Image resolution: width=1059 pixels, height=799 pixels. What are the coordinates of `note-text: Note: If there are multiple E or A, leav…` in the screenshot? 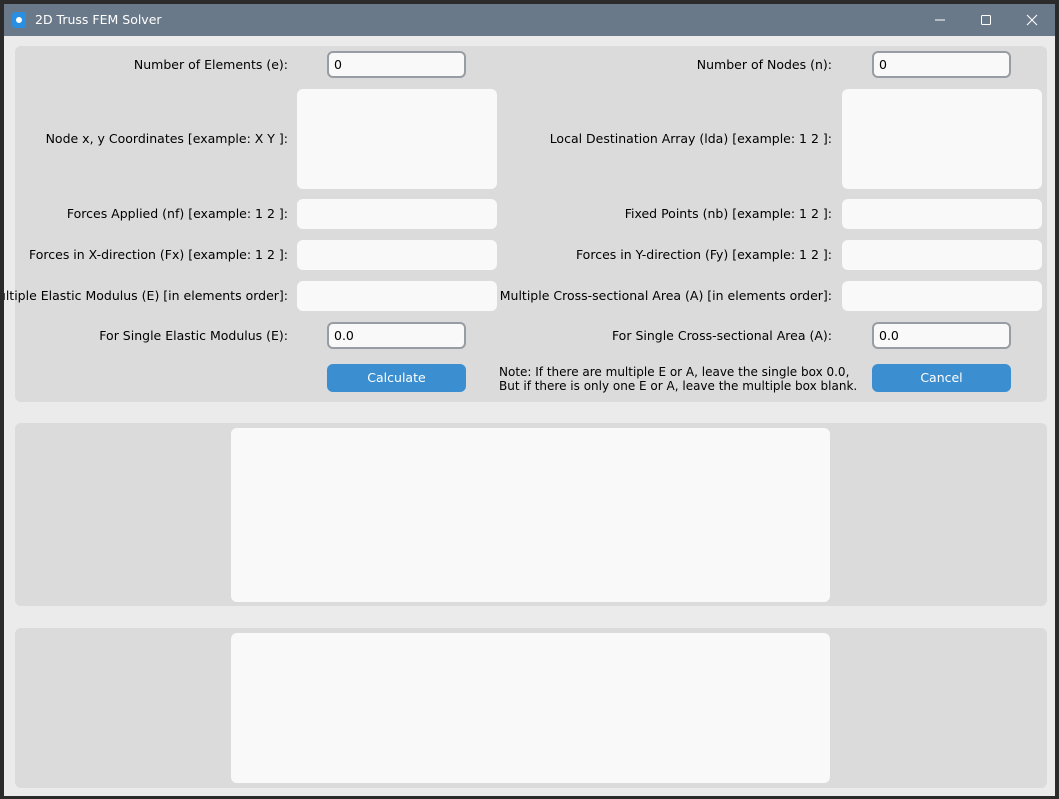 It's located at (678, 379).